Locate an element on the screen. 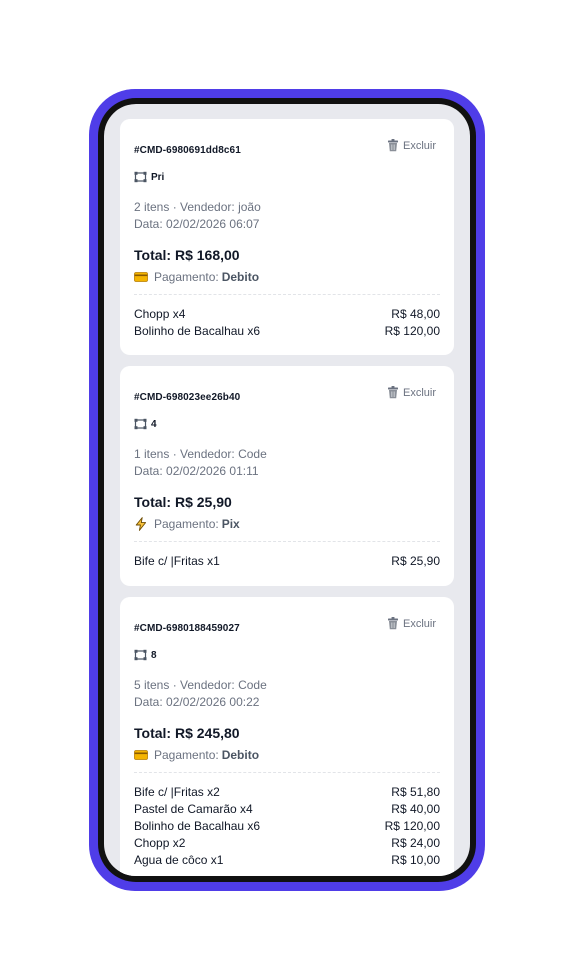 This screenshot has height=980, width=567. table-label: Pri is located at coordinates (158, 177).